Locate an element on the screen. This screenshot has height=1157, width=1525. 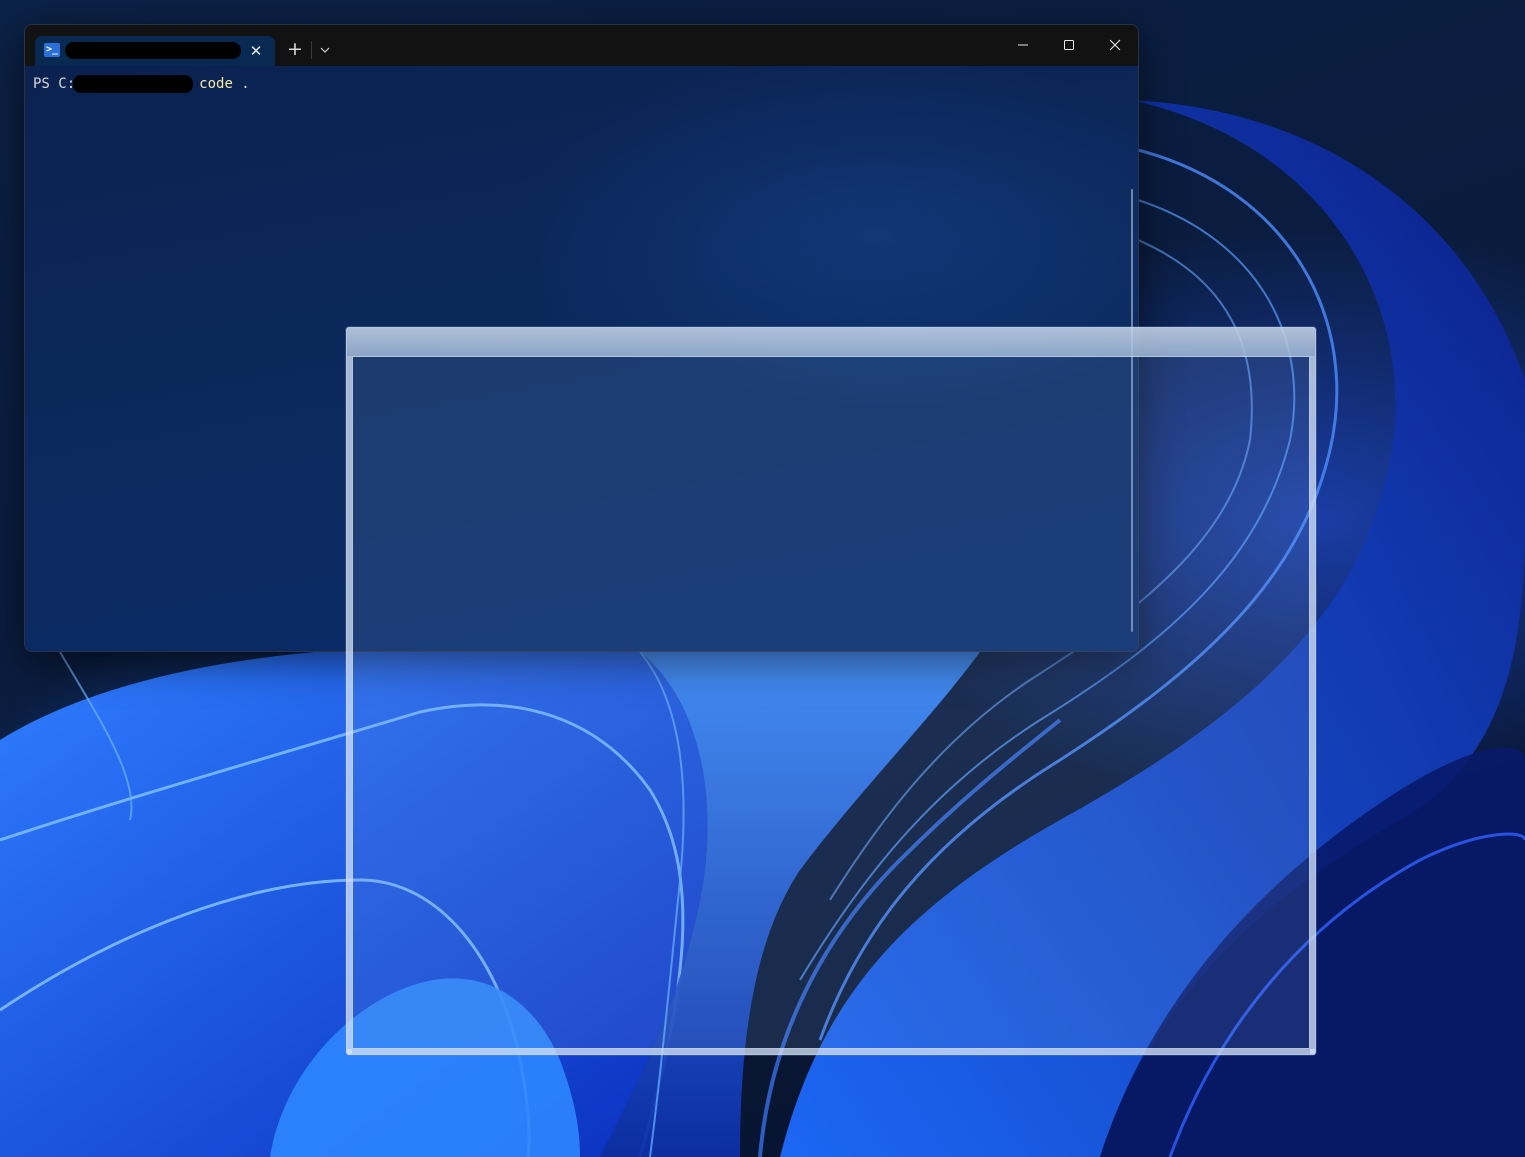
tab-title-redacted is located at coordinates (153, 50).